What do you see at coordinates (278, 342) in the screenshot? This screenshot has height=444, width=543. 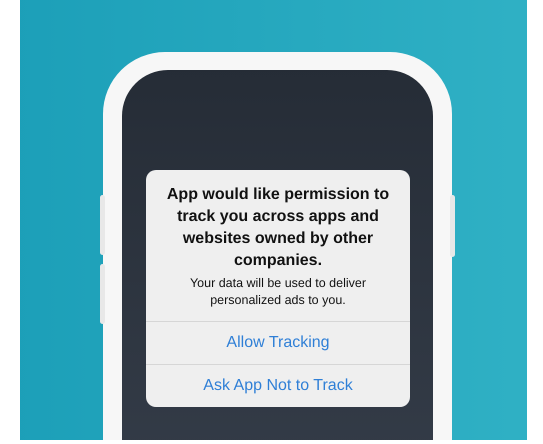 I see `dialog-button: Allow Tracking` at bounding box center [278, 342].